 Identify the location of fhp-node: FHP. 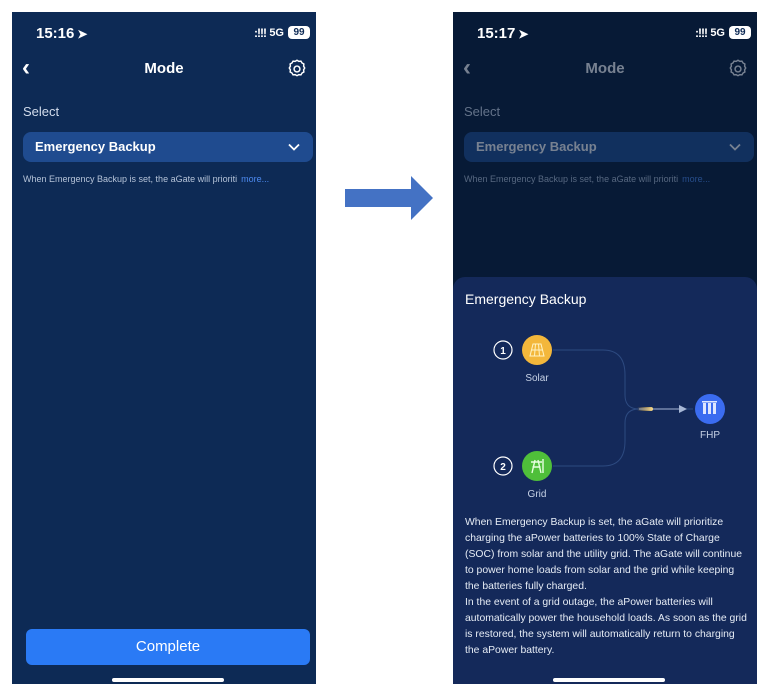
(710, 417).